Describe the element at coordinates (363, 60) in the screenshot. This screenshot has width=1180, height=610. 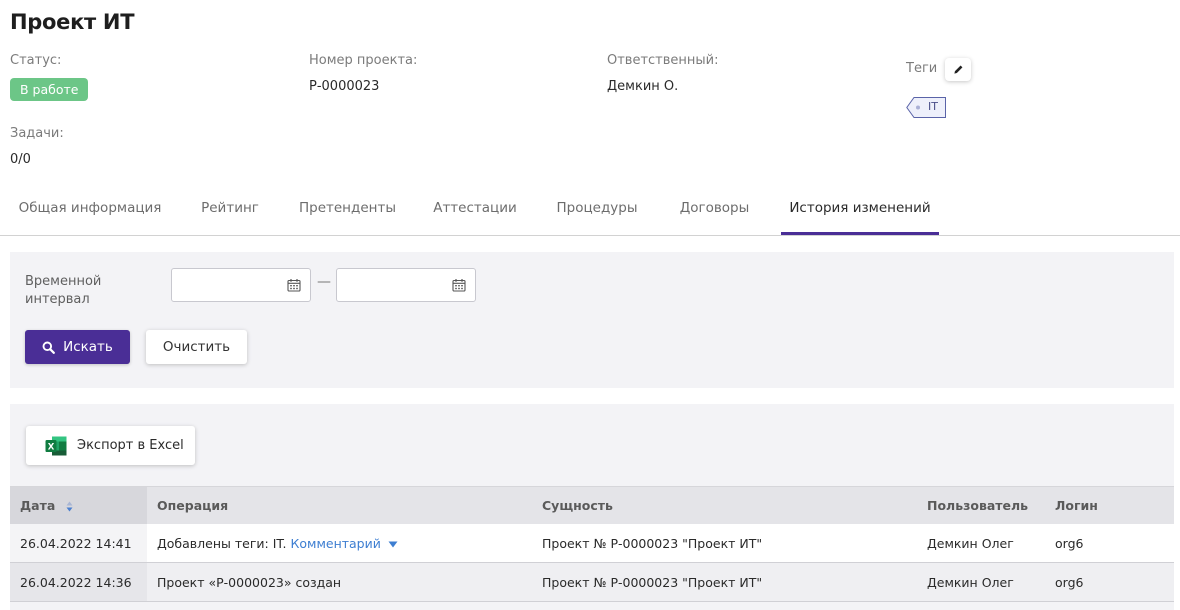
I see `project-number-label: Номер проекта:` at that location.